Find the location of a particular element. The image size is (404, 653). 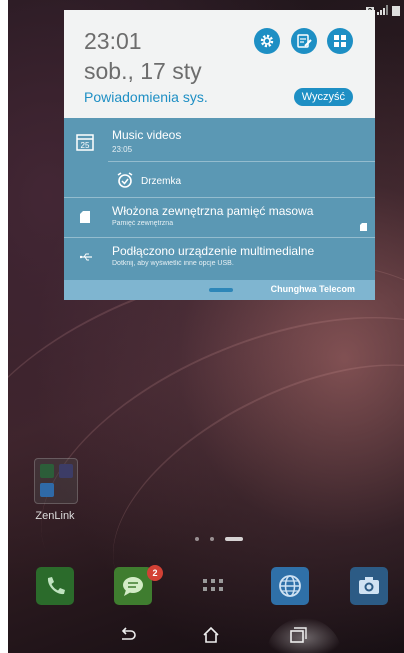

browser-app is located at coordinates (290, 586).